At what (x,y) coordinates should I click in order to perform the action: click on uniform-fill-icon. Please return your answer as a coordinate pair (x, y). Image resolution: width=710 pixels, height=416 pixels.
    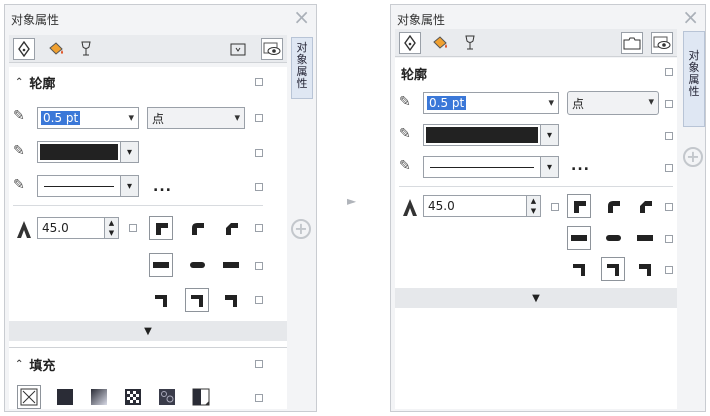
    Looking at the image, I should click on (65, 397).